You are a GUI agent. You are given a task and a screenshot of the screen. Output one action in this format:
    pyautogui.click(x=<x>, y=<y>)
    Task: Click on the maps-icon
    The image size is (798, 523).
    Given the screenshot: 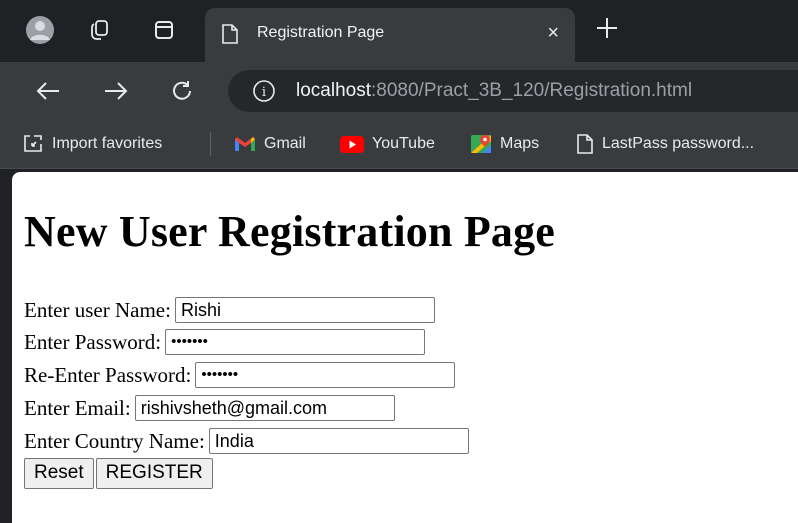 What is the action you would take?
    pyautogui.click(x=481, y=144)
    